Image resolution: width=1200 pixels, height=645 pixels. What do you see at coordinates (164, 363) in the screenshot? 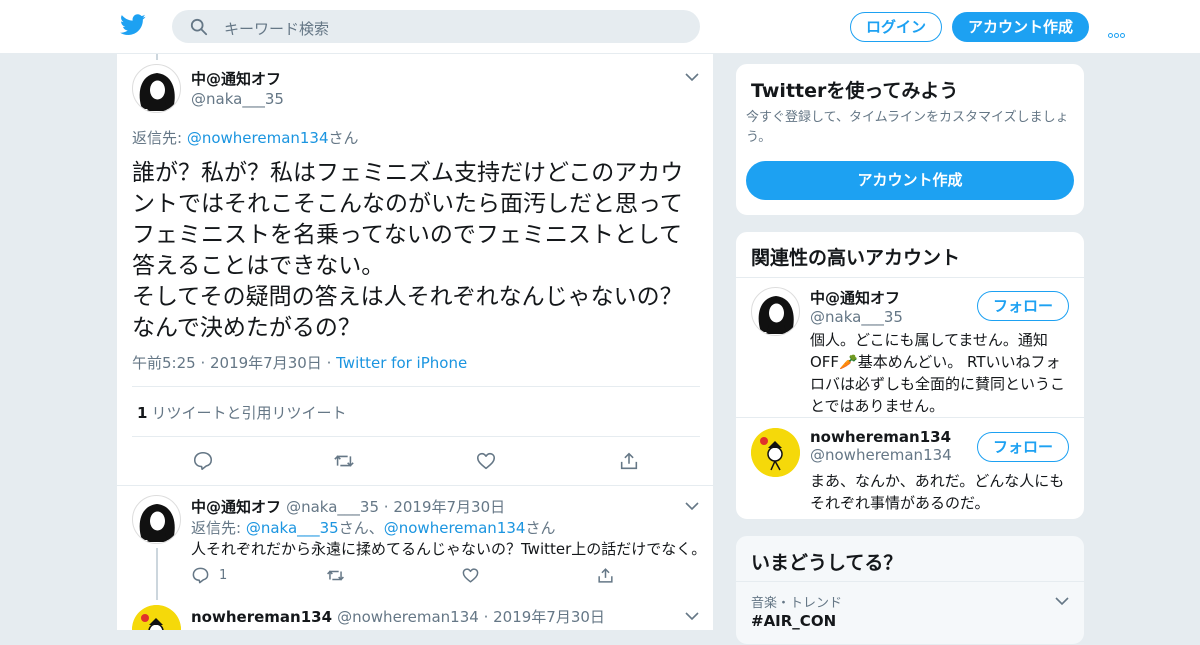
I see `tweet-time: 午前5:25` at bounding box center [164, 363].